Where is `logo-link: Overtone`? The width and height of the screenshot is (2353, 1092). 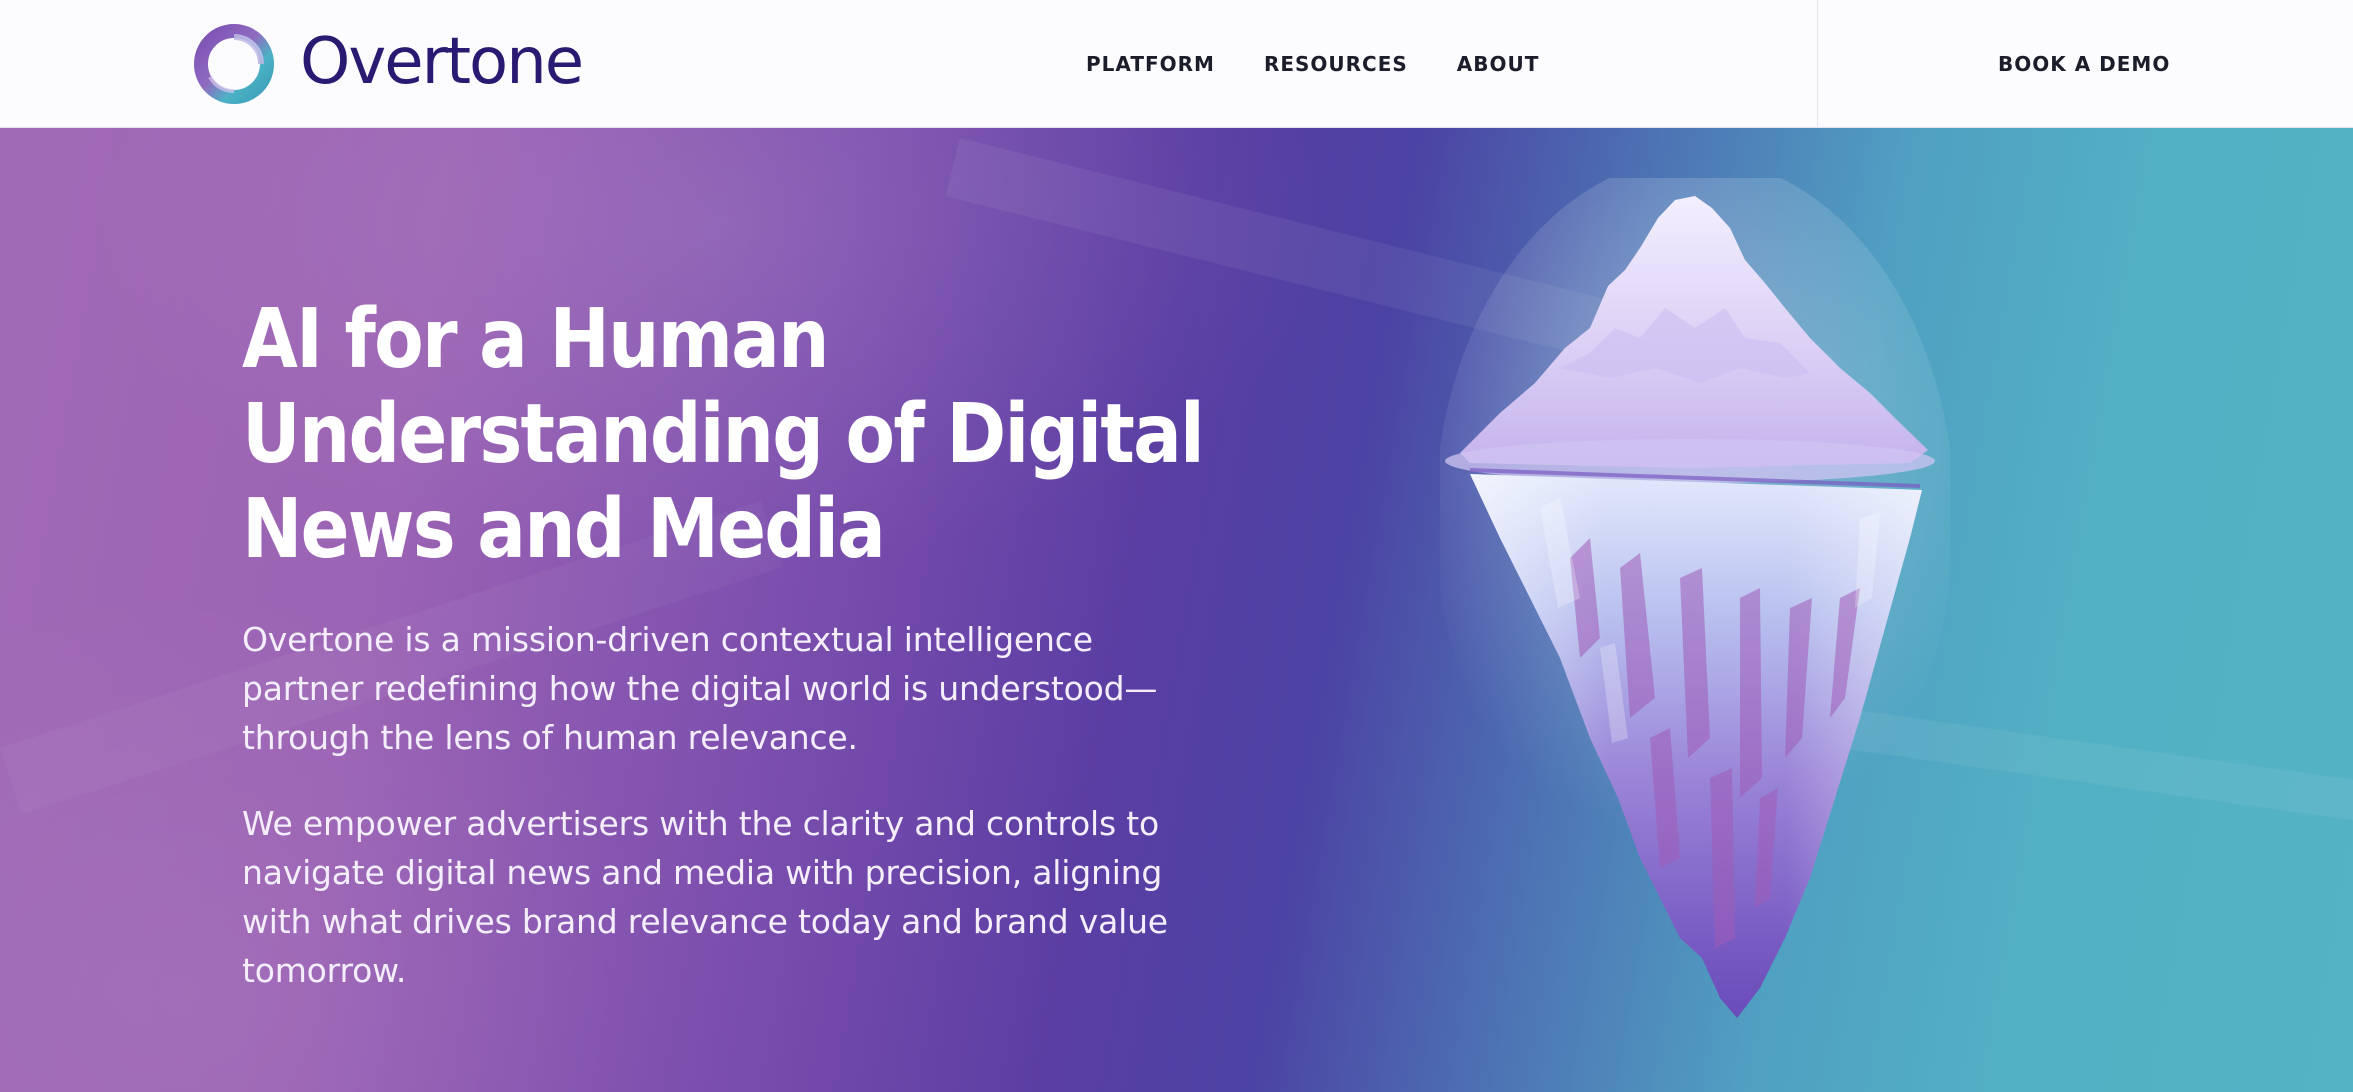 logo-link: Overtone is located at coordinates (388, 64).